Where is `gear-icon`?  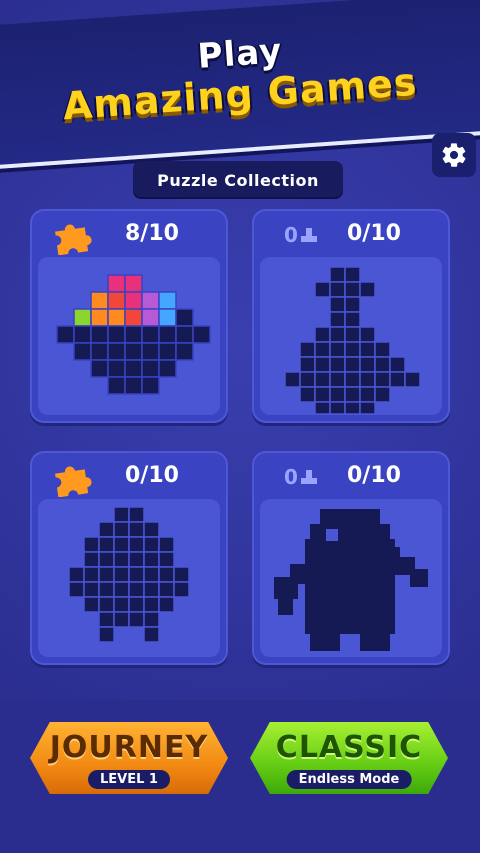 gear-icon is located at coordinates (454, 155).